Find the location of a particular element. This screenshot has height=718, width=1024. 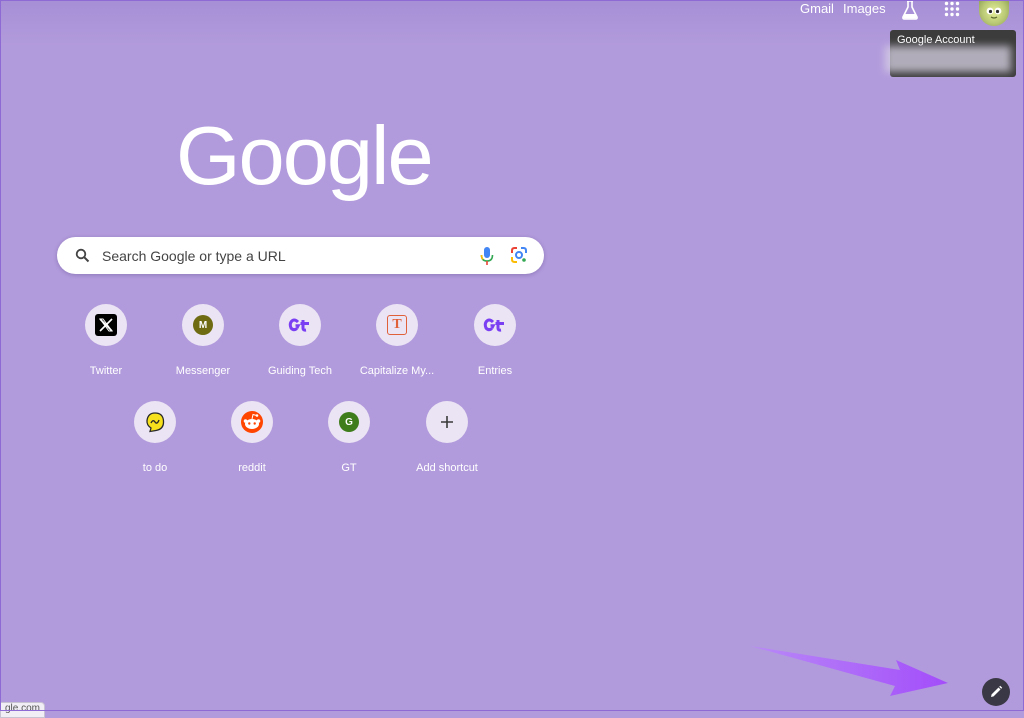

images-link: Images is located at coordinates (864, 9).